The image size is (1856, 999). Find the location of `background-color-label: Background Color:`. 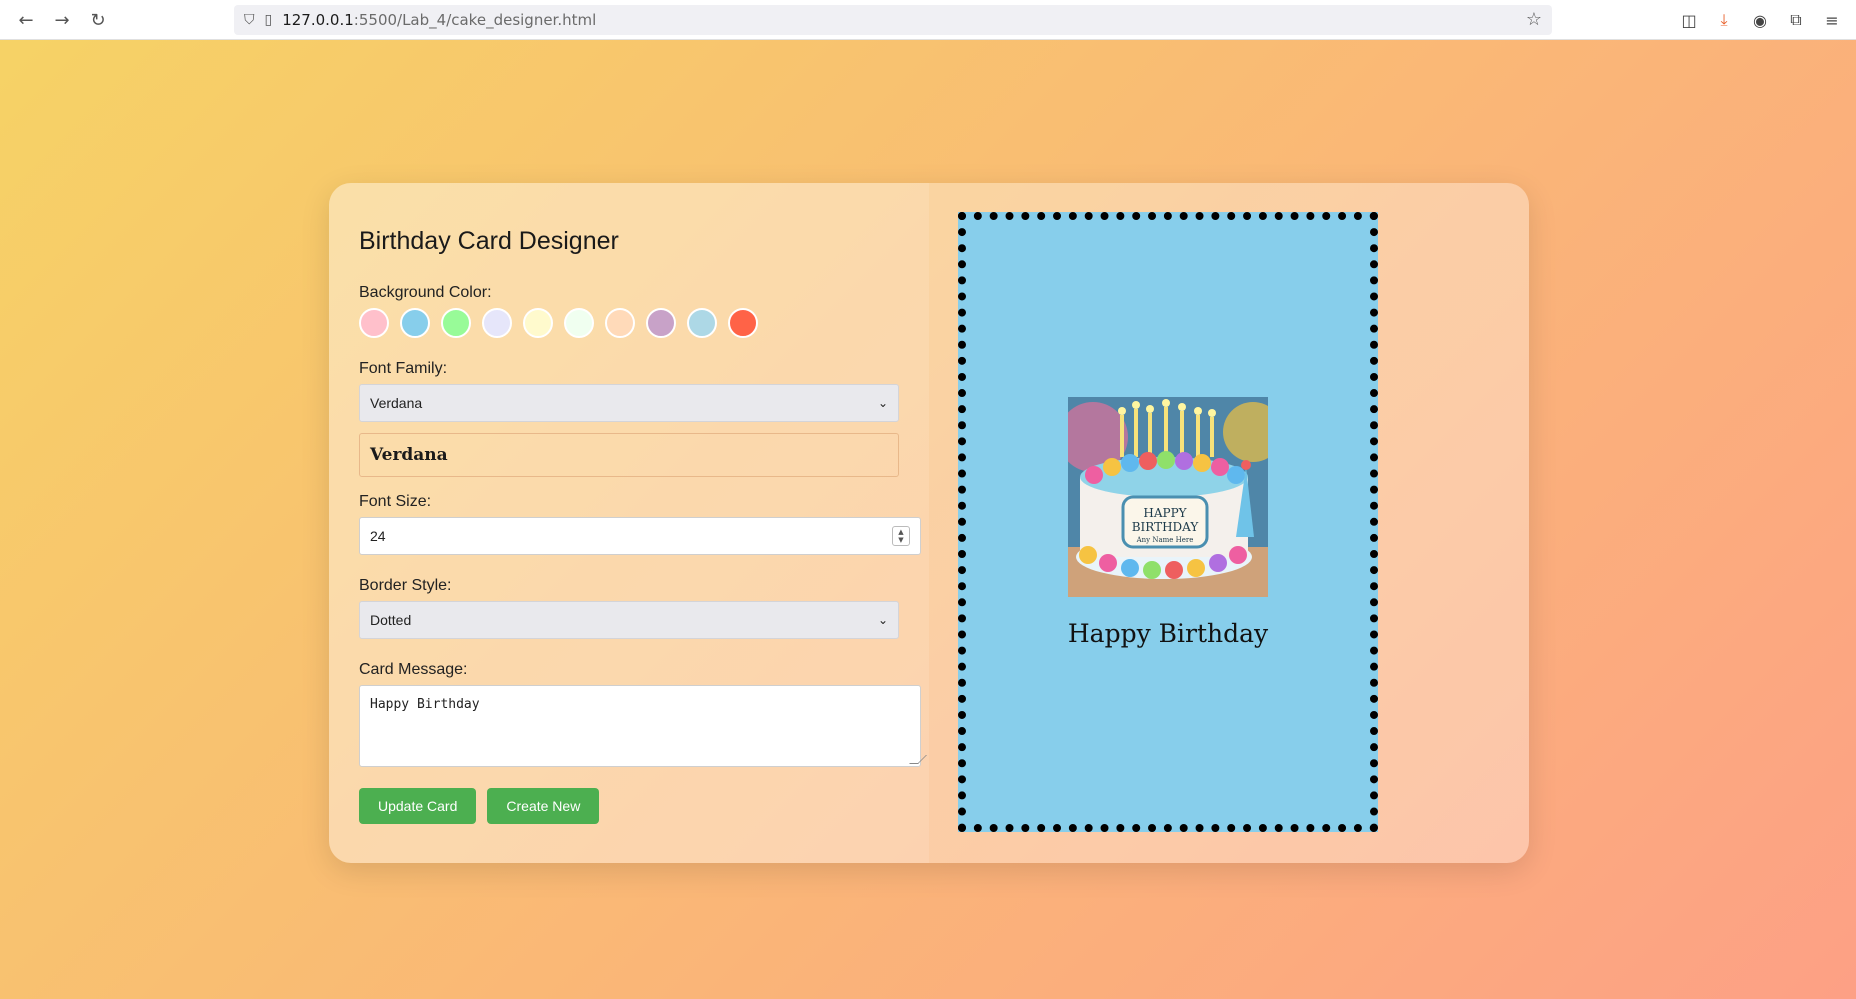

background-color-label: Background Color: is located at coordinates (425, 292).